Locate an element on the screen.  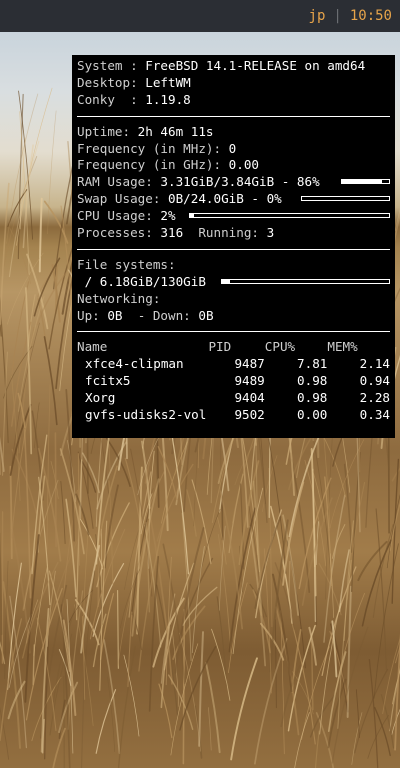
col-header-name: Name is located at coordinates (92, 347).